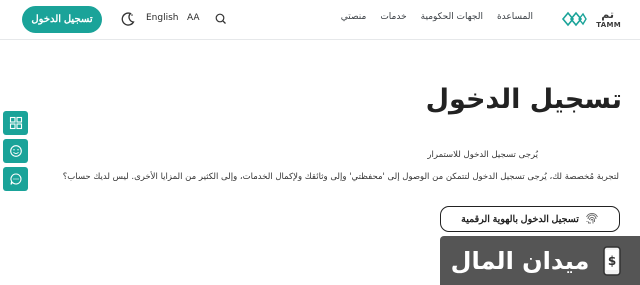 The width and height of the screenshot is (640, 285). I want to click on uae-pass-login-button: تسجيل الدخول بالهوية الرقمية, so click(530, 219).